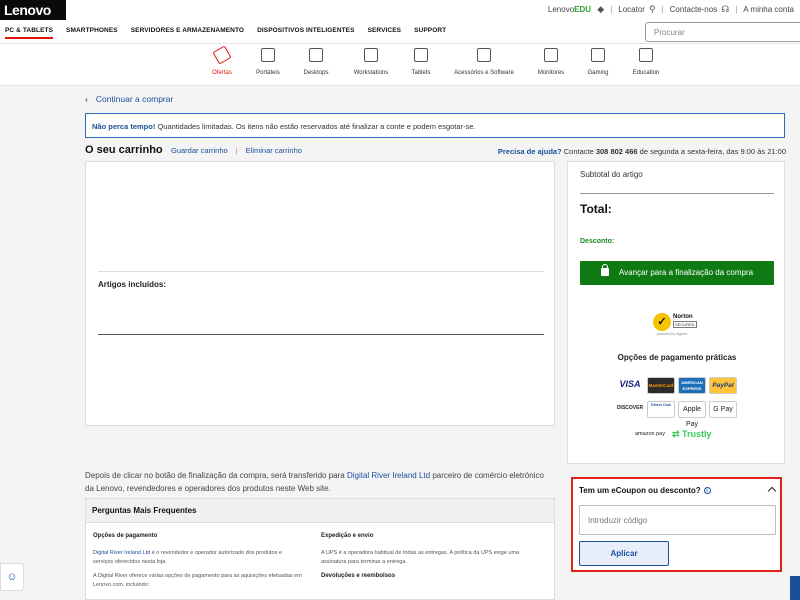 The width and height of the screenshot is (800, 600). What do you see at coordinates (124, 150) in the screenshot?
I see `cart-title: O seu carrinho` at bounding box center [124, 150].